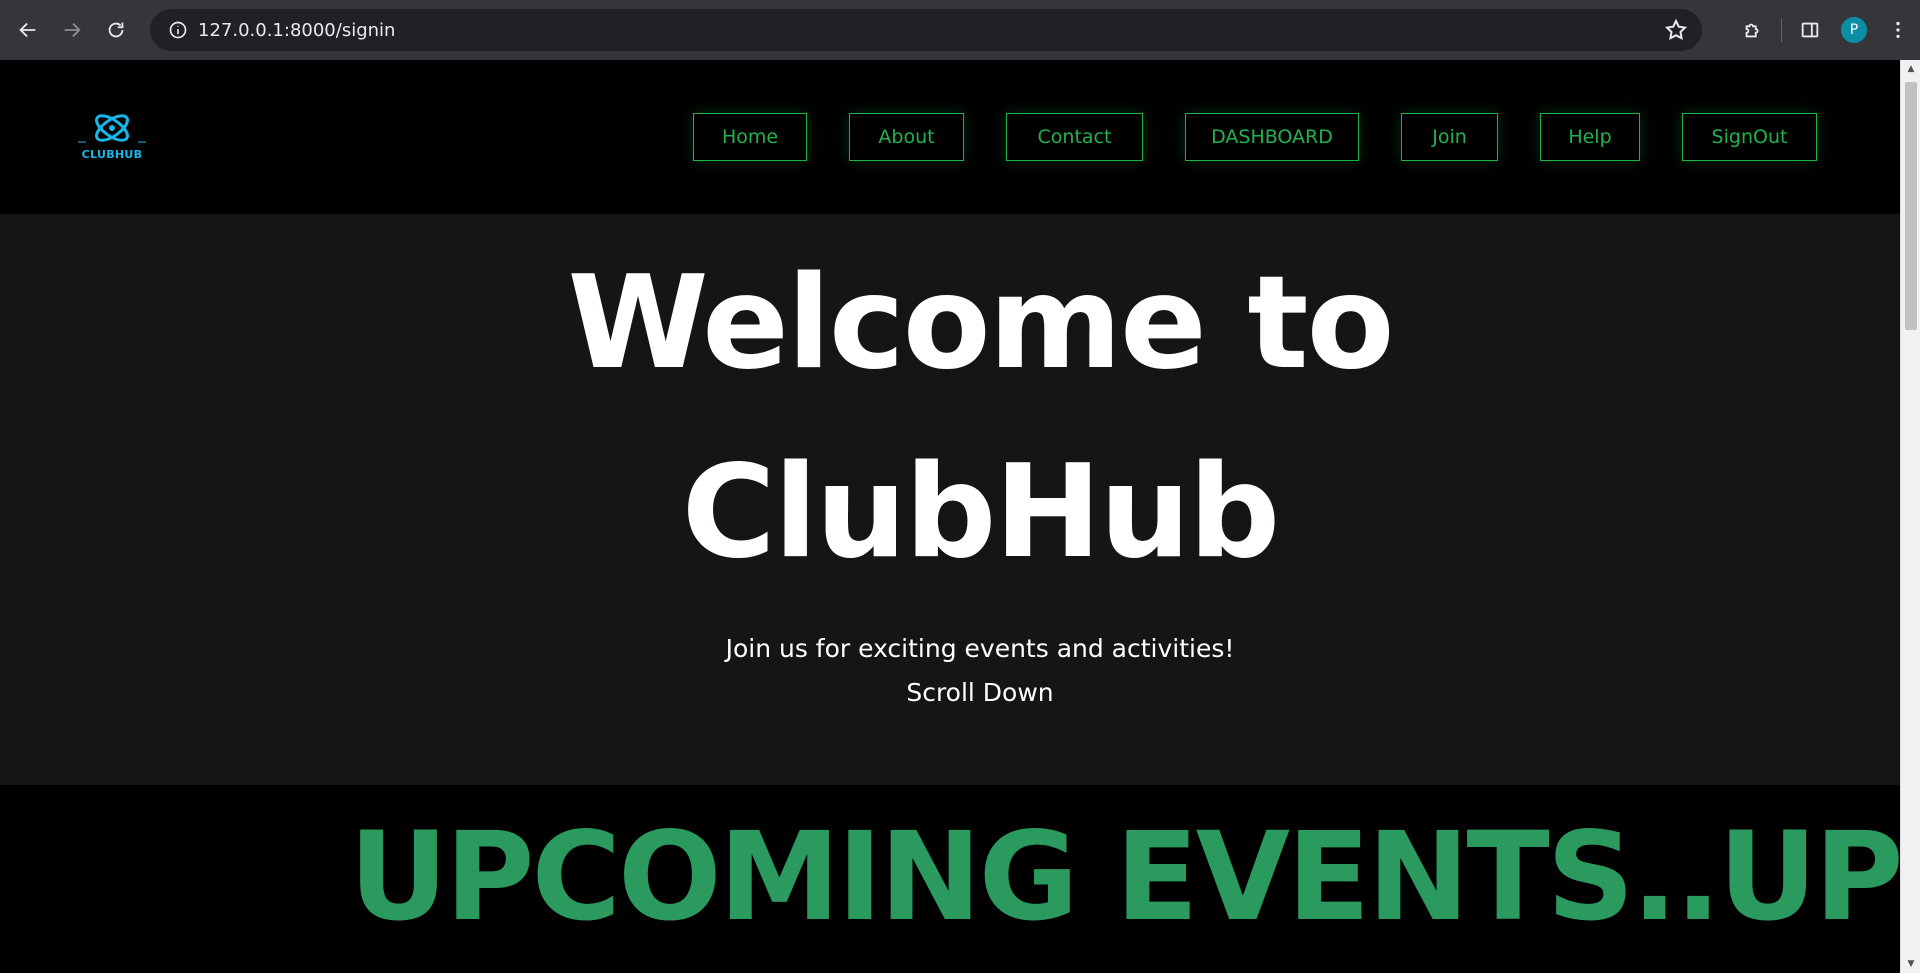 The image size is (1920, 973). Describe the element at coordinates (112, 128) in the screenshot. I see `atom-logo-icon` at that location.